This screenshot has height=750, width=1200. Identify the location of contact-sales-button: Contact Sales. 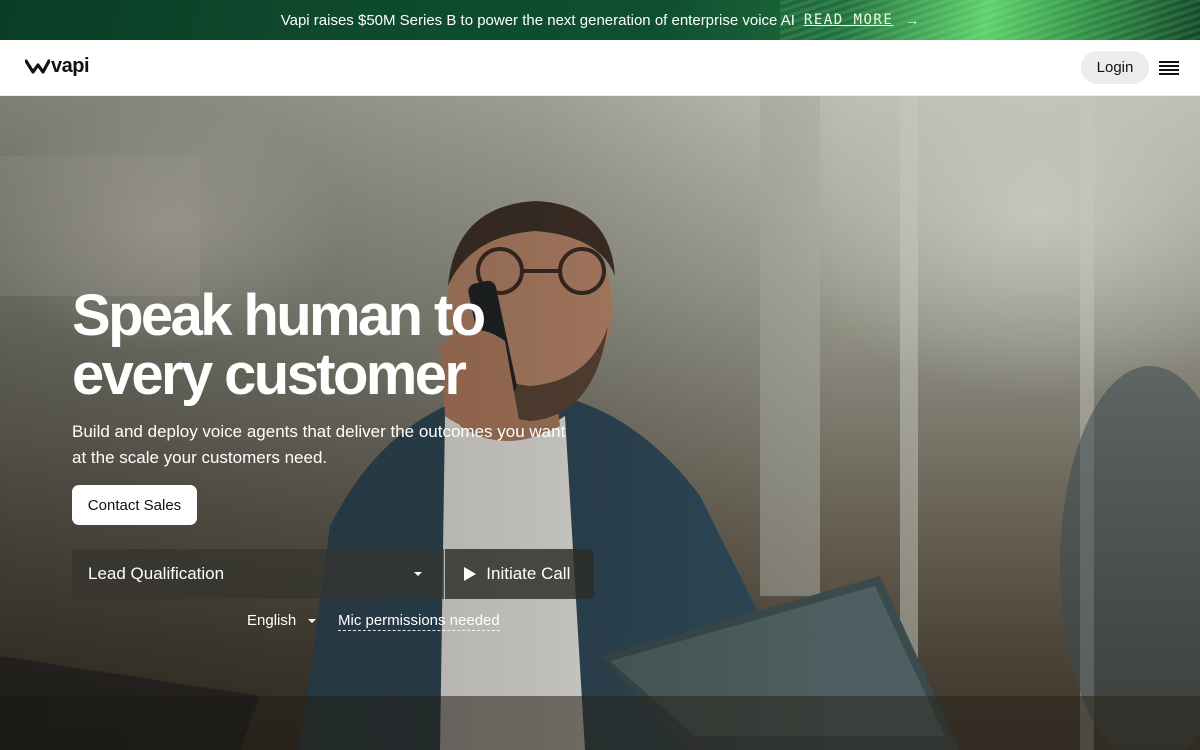
(134, 505).